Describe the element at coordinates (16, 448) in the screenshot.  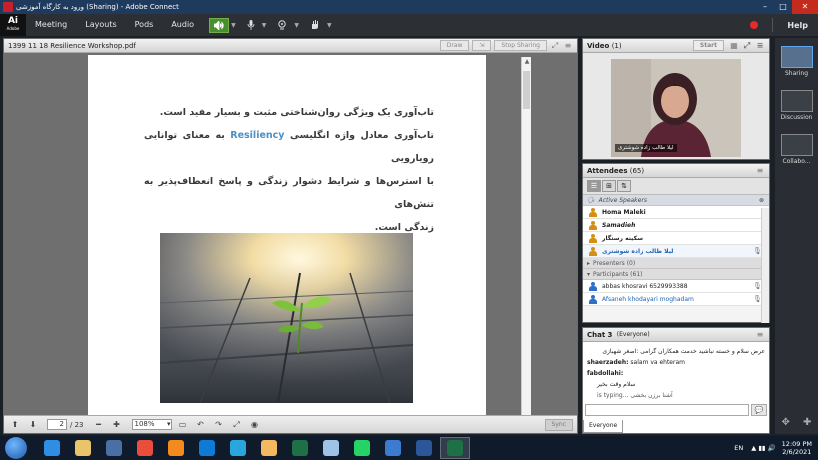
I see `start-button` at that location.